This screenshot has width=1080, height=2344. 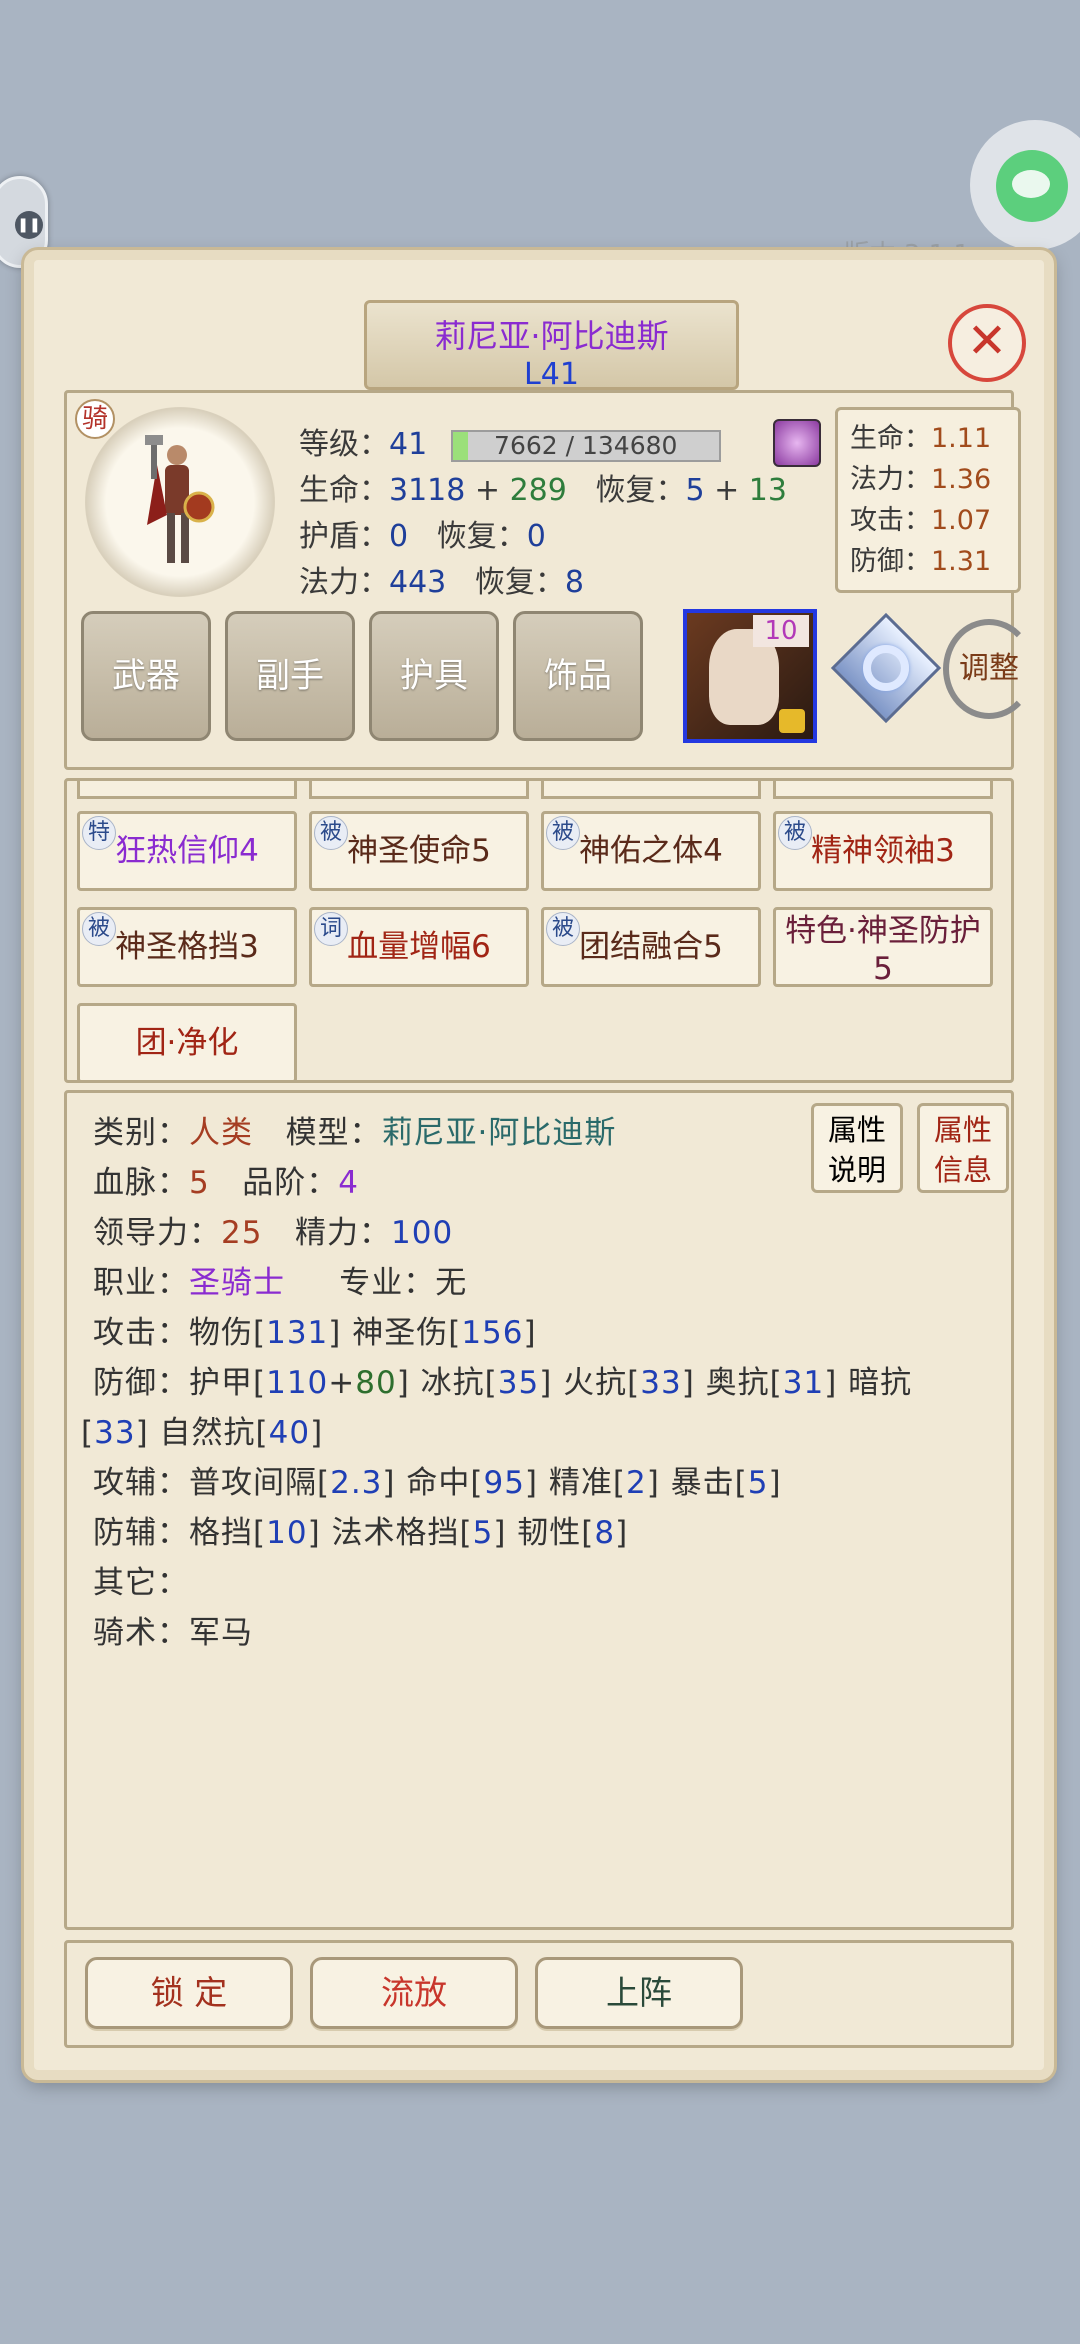 I want to click on crit-value: 5, so click(x=758, y=1483).